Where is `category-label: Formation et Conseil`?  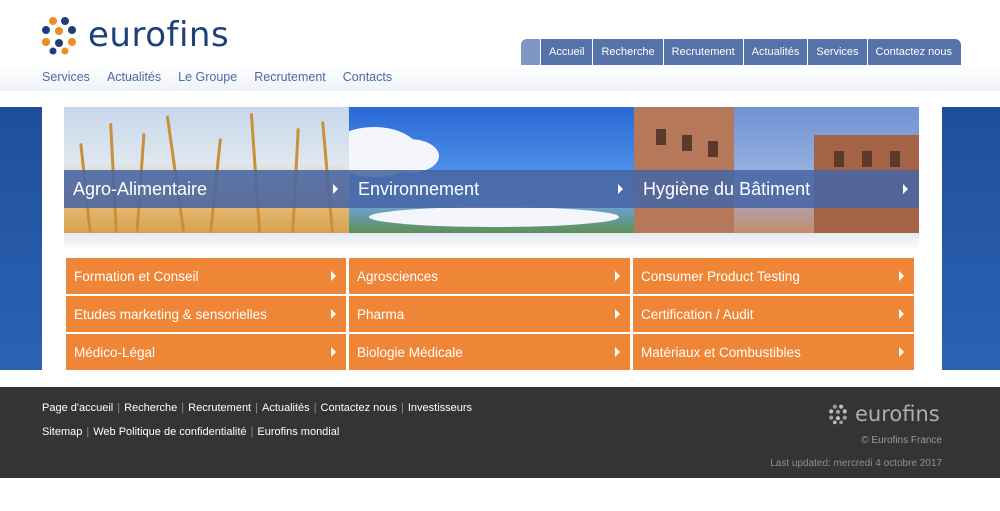 category-label: Formation et Conseil is located at coordinates (136, 276).